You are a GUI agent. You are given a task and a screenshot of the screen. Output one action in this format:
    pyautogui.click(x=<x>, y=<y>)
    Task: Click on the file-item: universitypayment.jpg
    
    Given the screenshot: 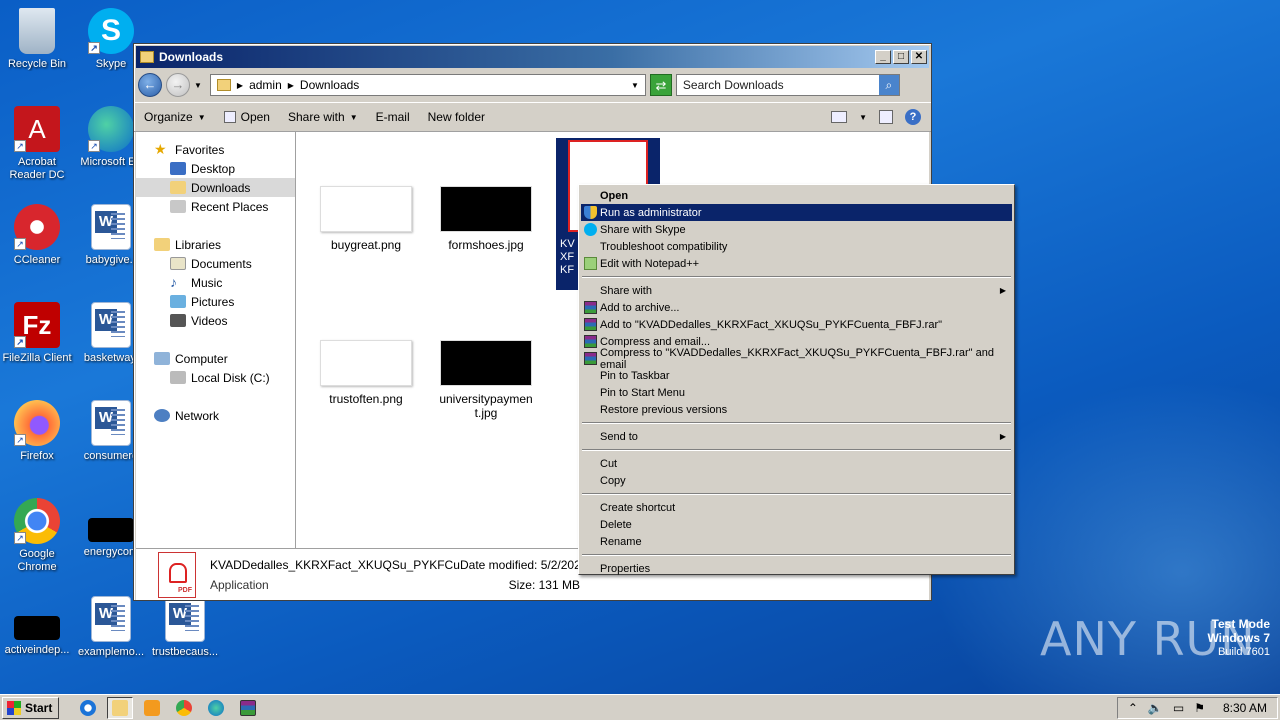 What is the action you would take?
    pyautogui.click(x=486, y=380)
    